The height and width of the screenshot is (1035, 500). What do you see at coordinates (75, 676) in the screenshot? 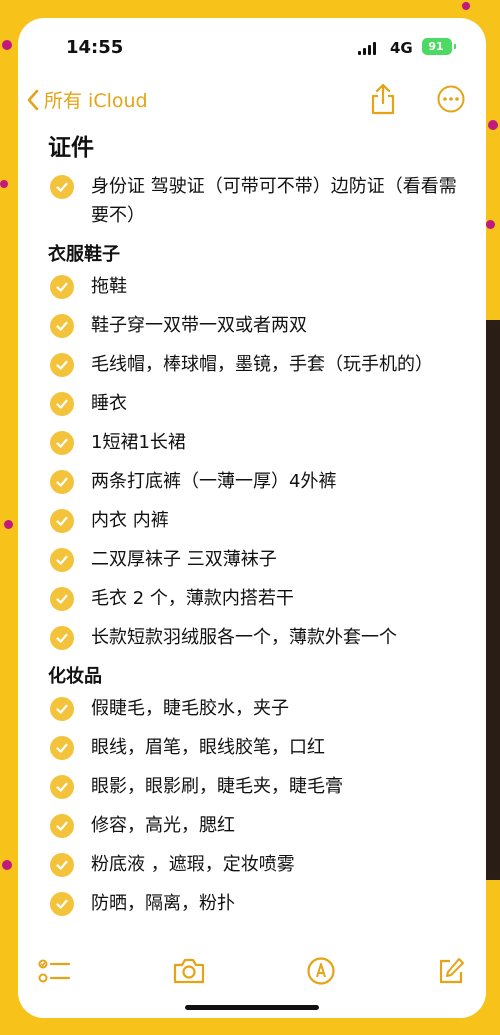
I see `section-heading: 化妆品` at bounding box center [75, 676].